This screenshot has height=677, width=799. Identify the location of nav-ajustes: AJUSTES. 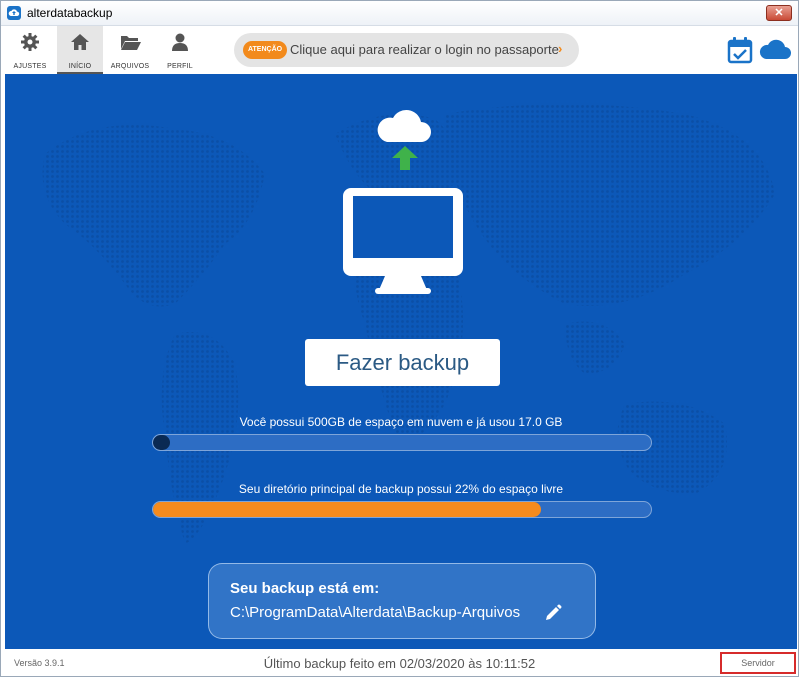
(30, 50).